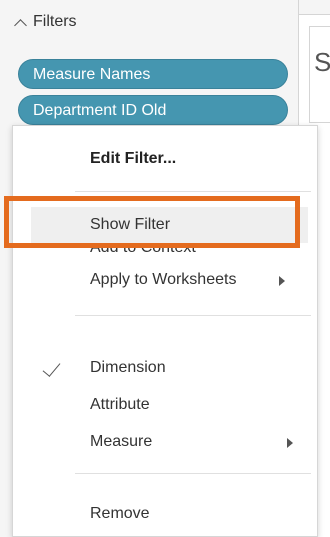 The width and height of the screenshot is (330, 537). What do you see at coordinates (121, 441) in the screenshot?
I see `menu-item-label: Measure` at bounding box center [121, 441].